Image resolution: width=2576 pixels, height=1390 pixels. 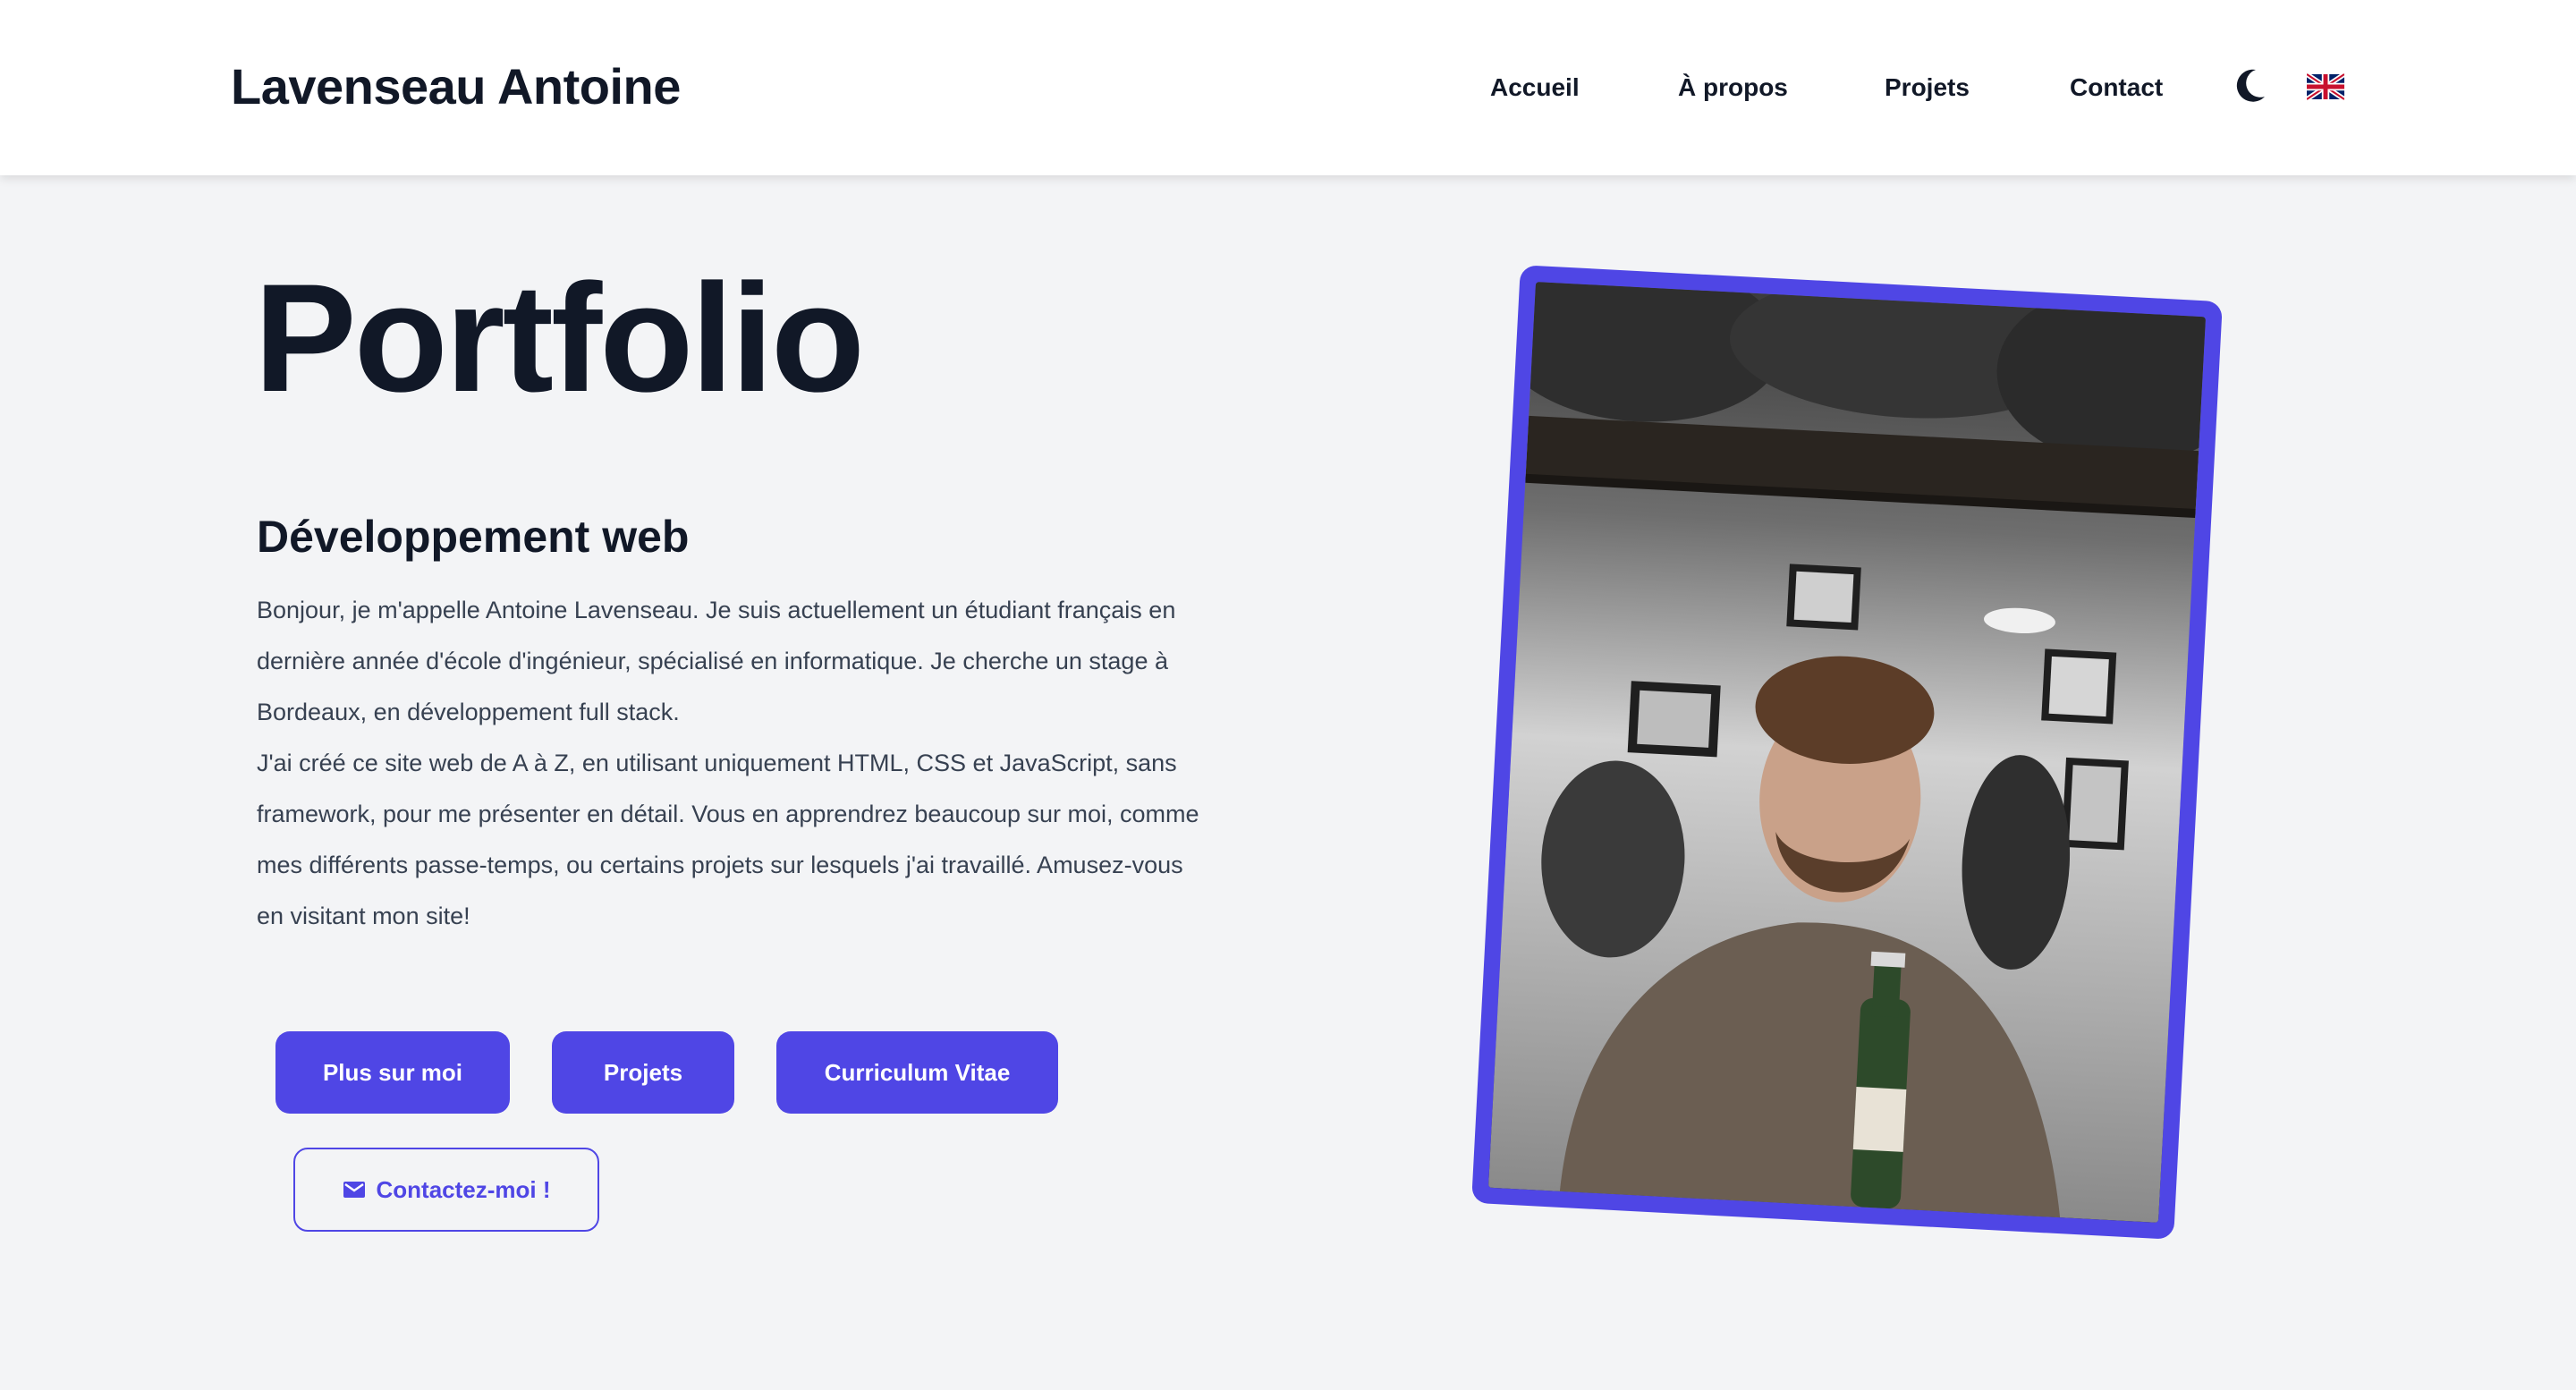 I want to click on nav-item-projets: Projets, so click(x=1927, y=88).